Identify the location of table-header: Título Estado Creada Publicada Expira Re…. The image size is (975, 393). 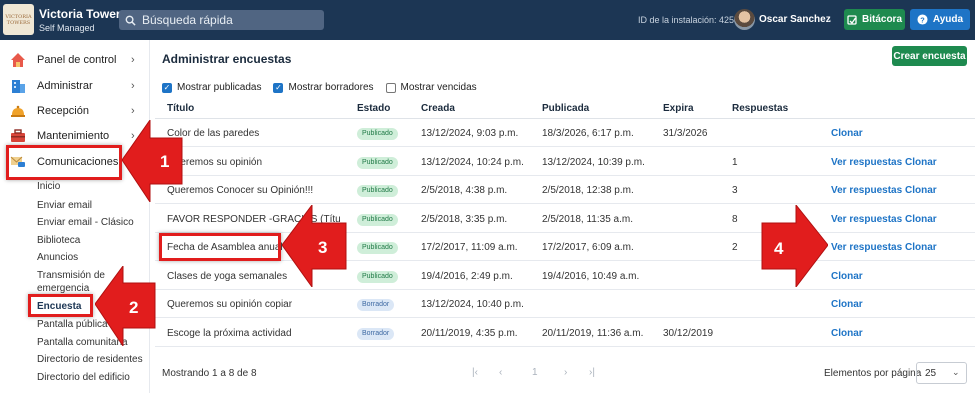
(565, 108).